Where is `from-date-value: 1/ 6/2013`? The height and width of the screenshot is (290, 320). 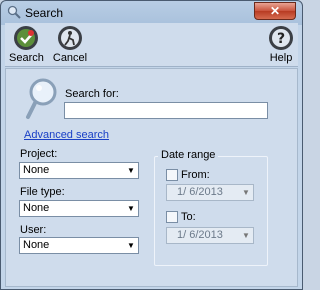
from-date-value: 1/ 6/2013 is located at coordinates (200, 192).